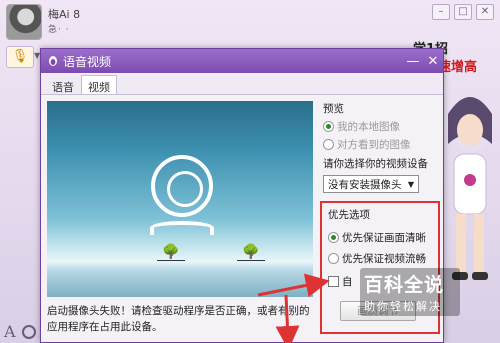 This screenshot has width=500, height=343. Describe the element at coordinates (384, 259) in the screenshot. I see `radio-label: 优先保证视频流畅` at that location.